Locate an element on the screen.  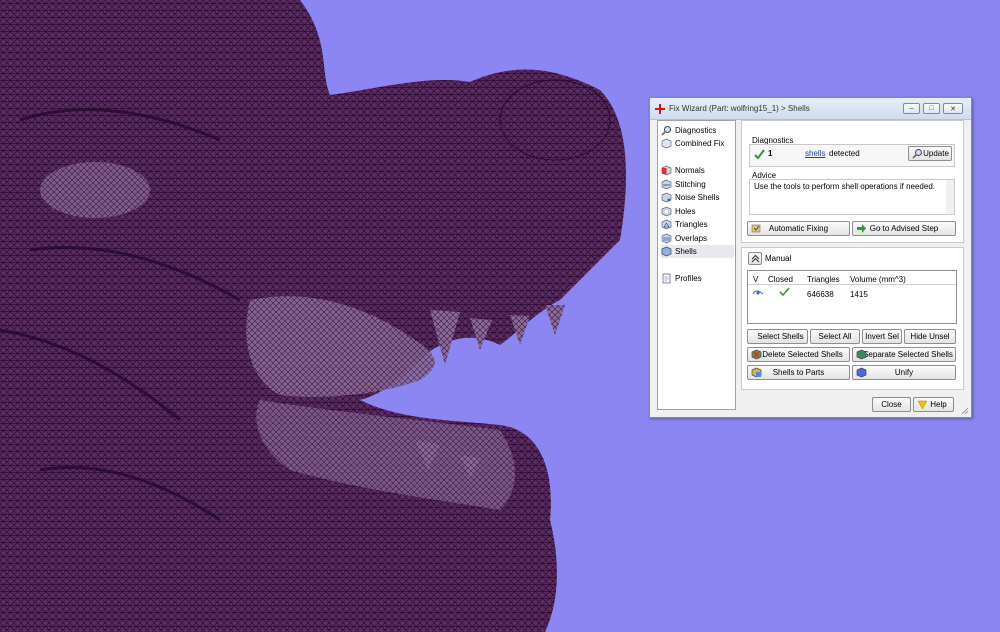
hide-unsel-button: Hide Unsel is located at coordinates (930, 336).